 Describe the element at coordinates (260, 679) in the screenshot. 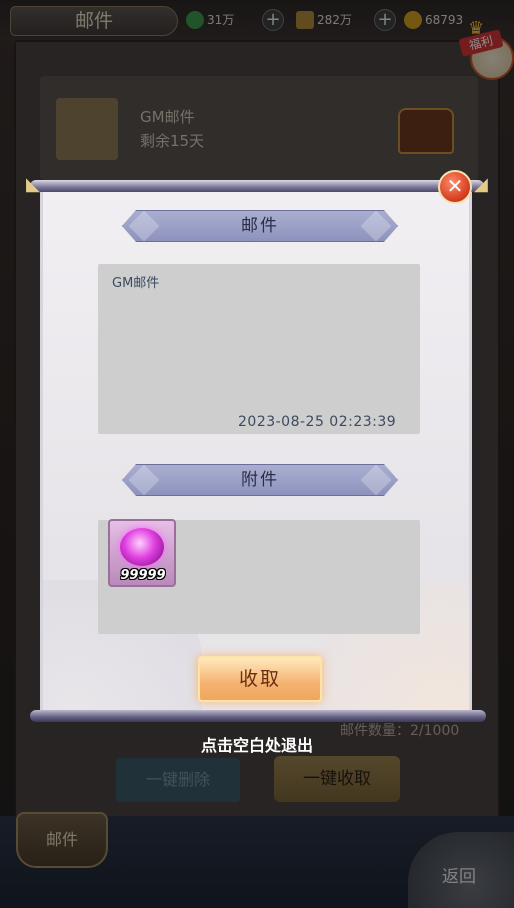

I see `claim-button: 收取` at that location.